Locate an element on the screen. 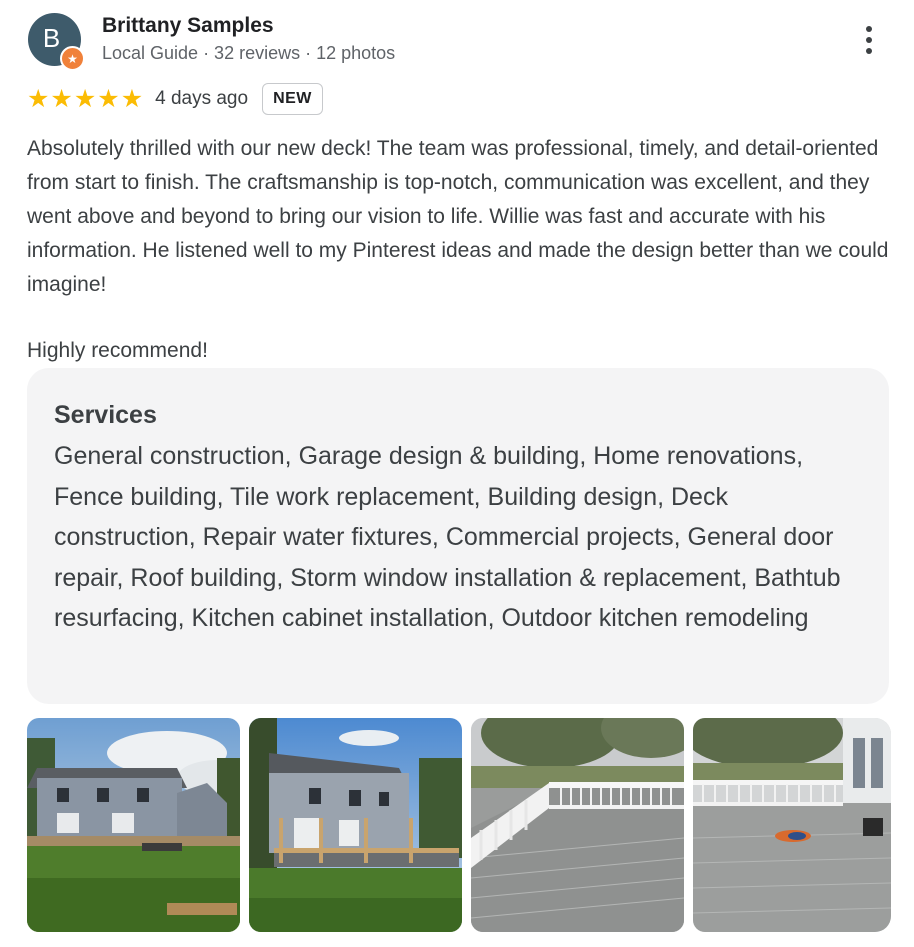 The height and width of the screenshot is (947, 914). new-badge: NEW is located at coordinates (292, 99).